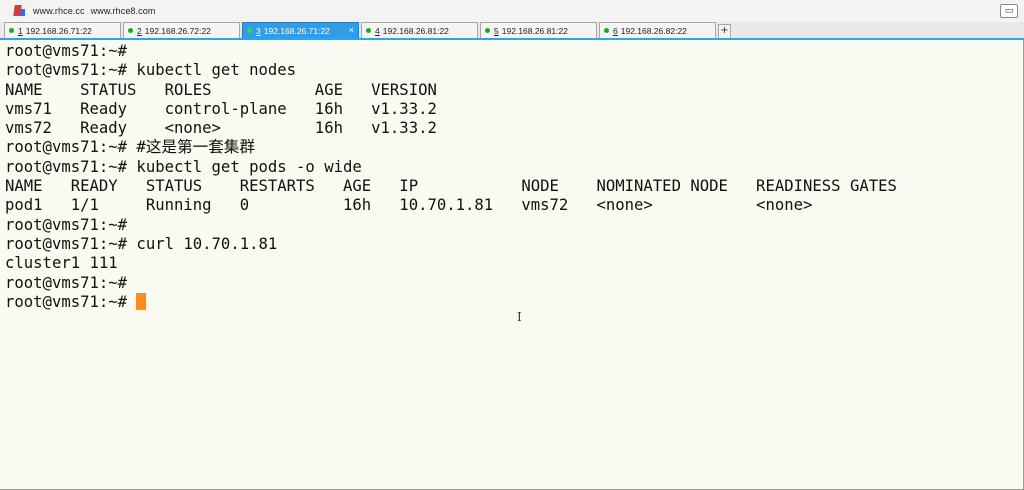 The height and width of the screenshot is (490, 1024). Describe the element at coordinates (139, 30) in the screenshot. I see `tab-number: 2` at that location.